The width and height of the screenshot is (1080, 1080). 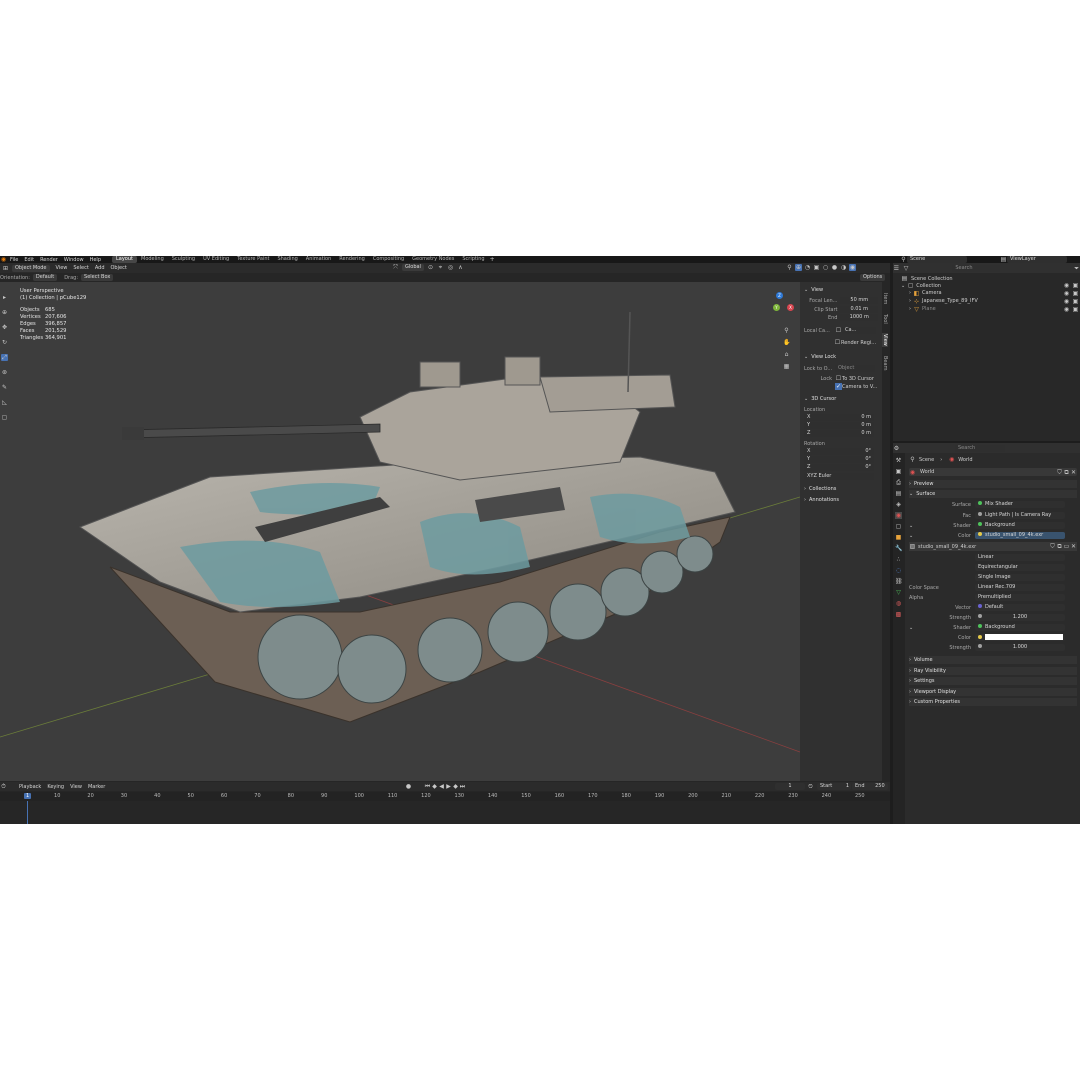 I want to click on camera-to-view-checkbox-icon: ✓, so click(x=838, y=386).